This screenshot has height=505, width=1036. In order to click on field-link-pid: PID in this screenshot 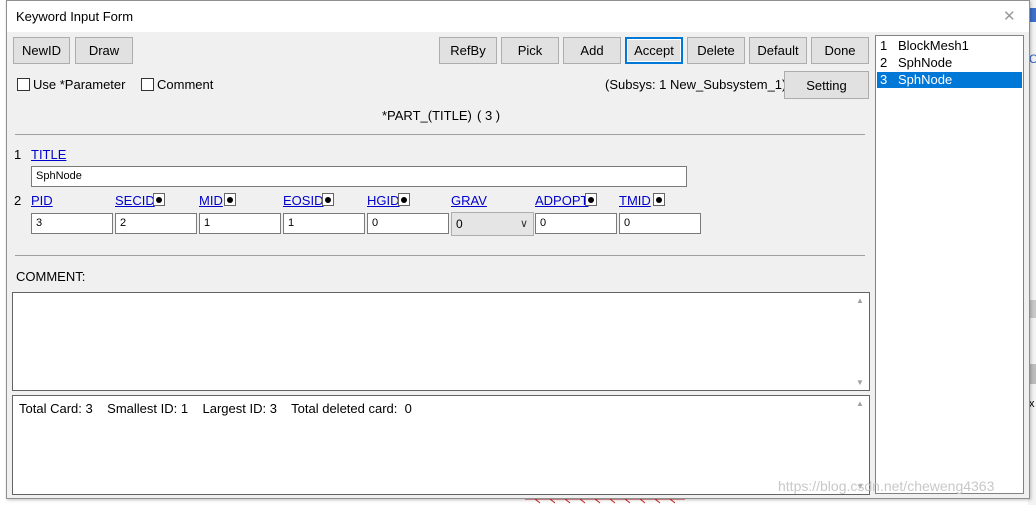, I will do `click(42, 200)`.